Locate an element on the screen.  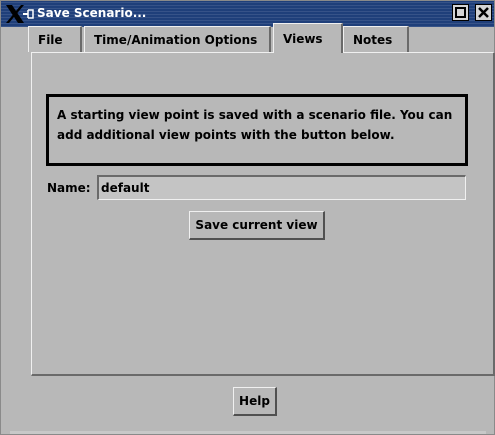
close-button is located at coordinates (483, 12).